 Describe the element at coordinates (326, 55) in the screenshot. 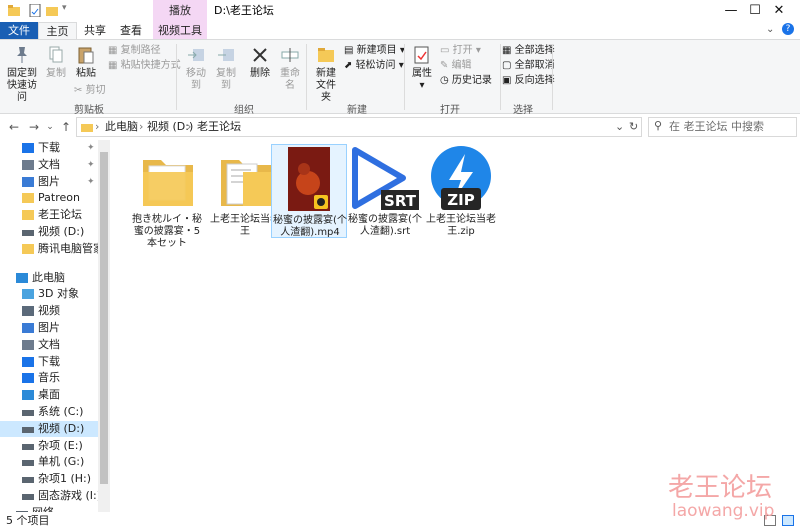

I see `new-folder-icon` at that location.